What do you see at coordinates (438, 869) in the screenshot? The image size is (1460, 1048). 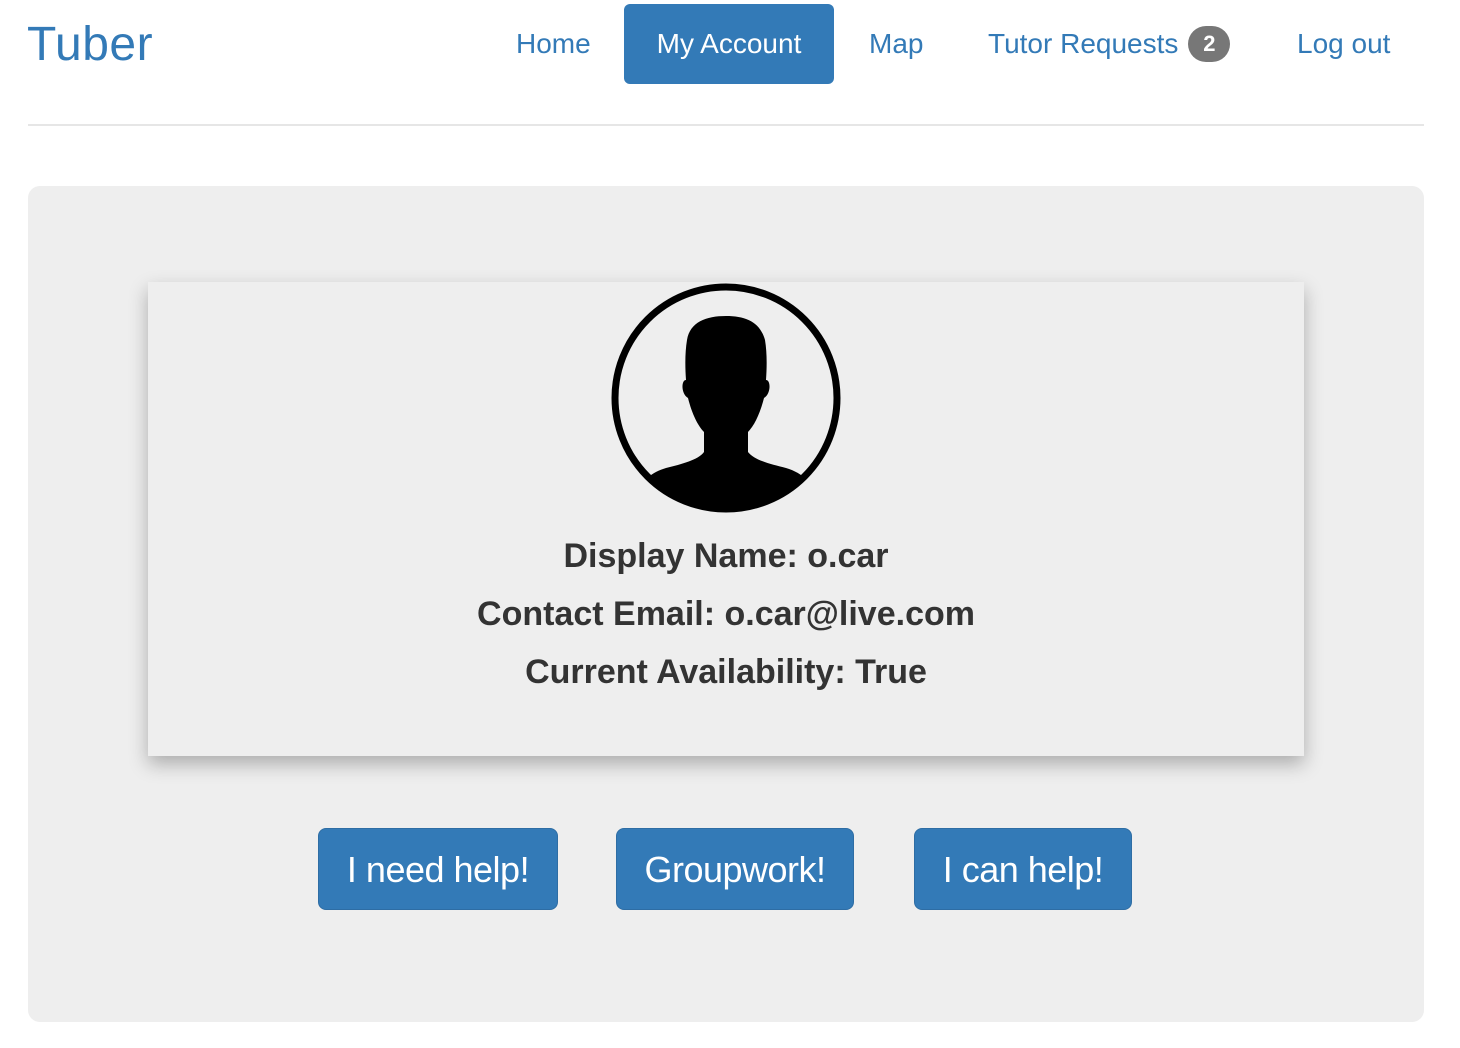 I see `i-need-help-button: I need help!` at bounding box center [438, 869].